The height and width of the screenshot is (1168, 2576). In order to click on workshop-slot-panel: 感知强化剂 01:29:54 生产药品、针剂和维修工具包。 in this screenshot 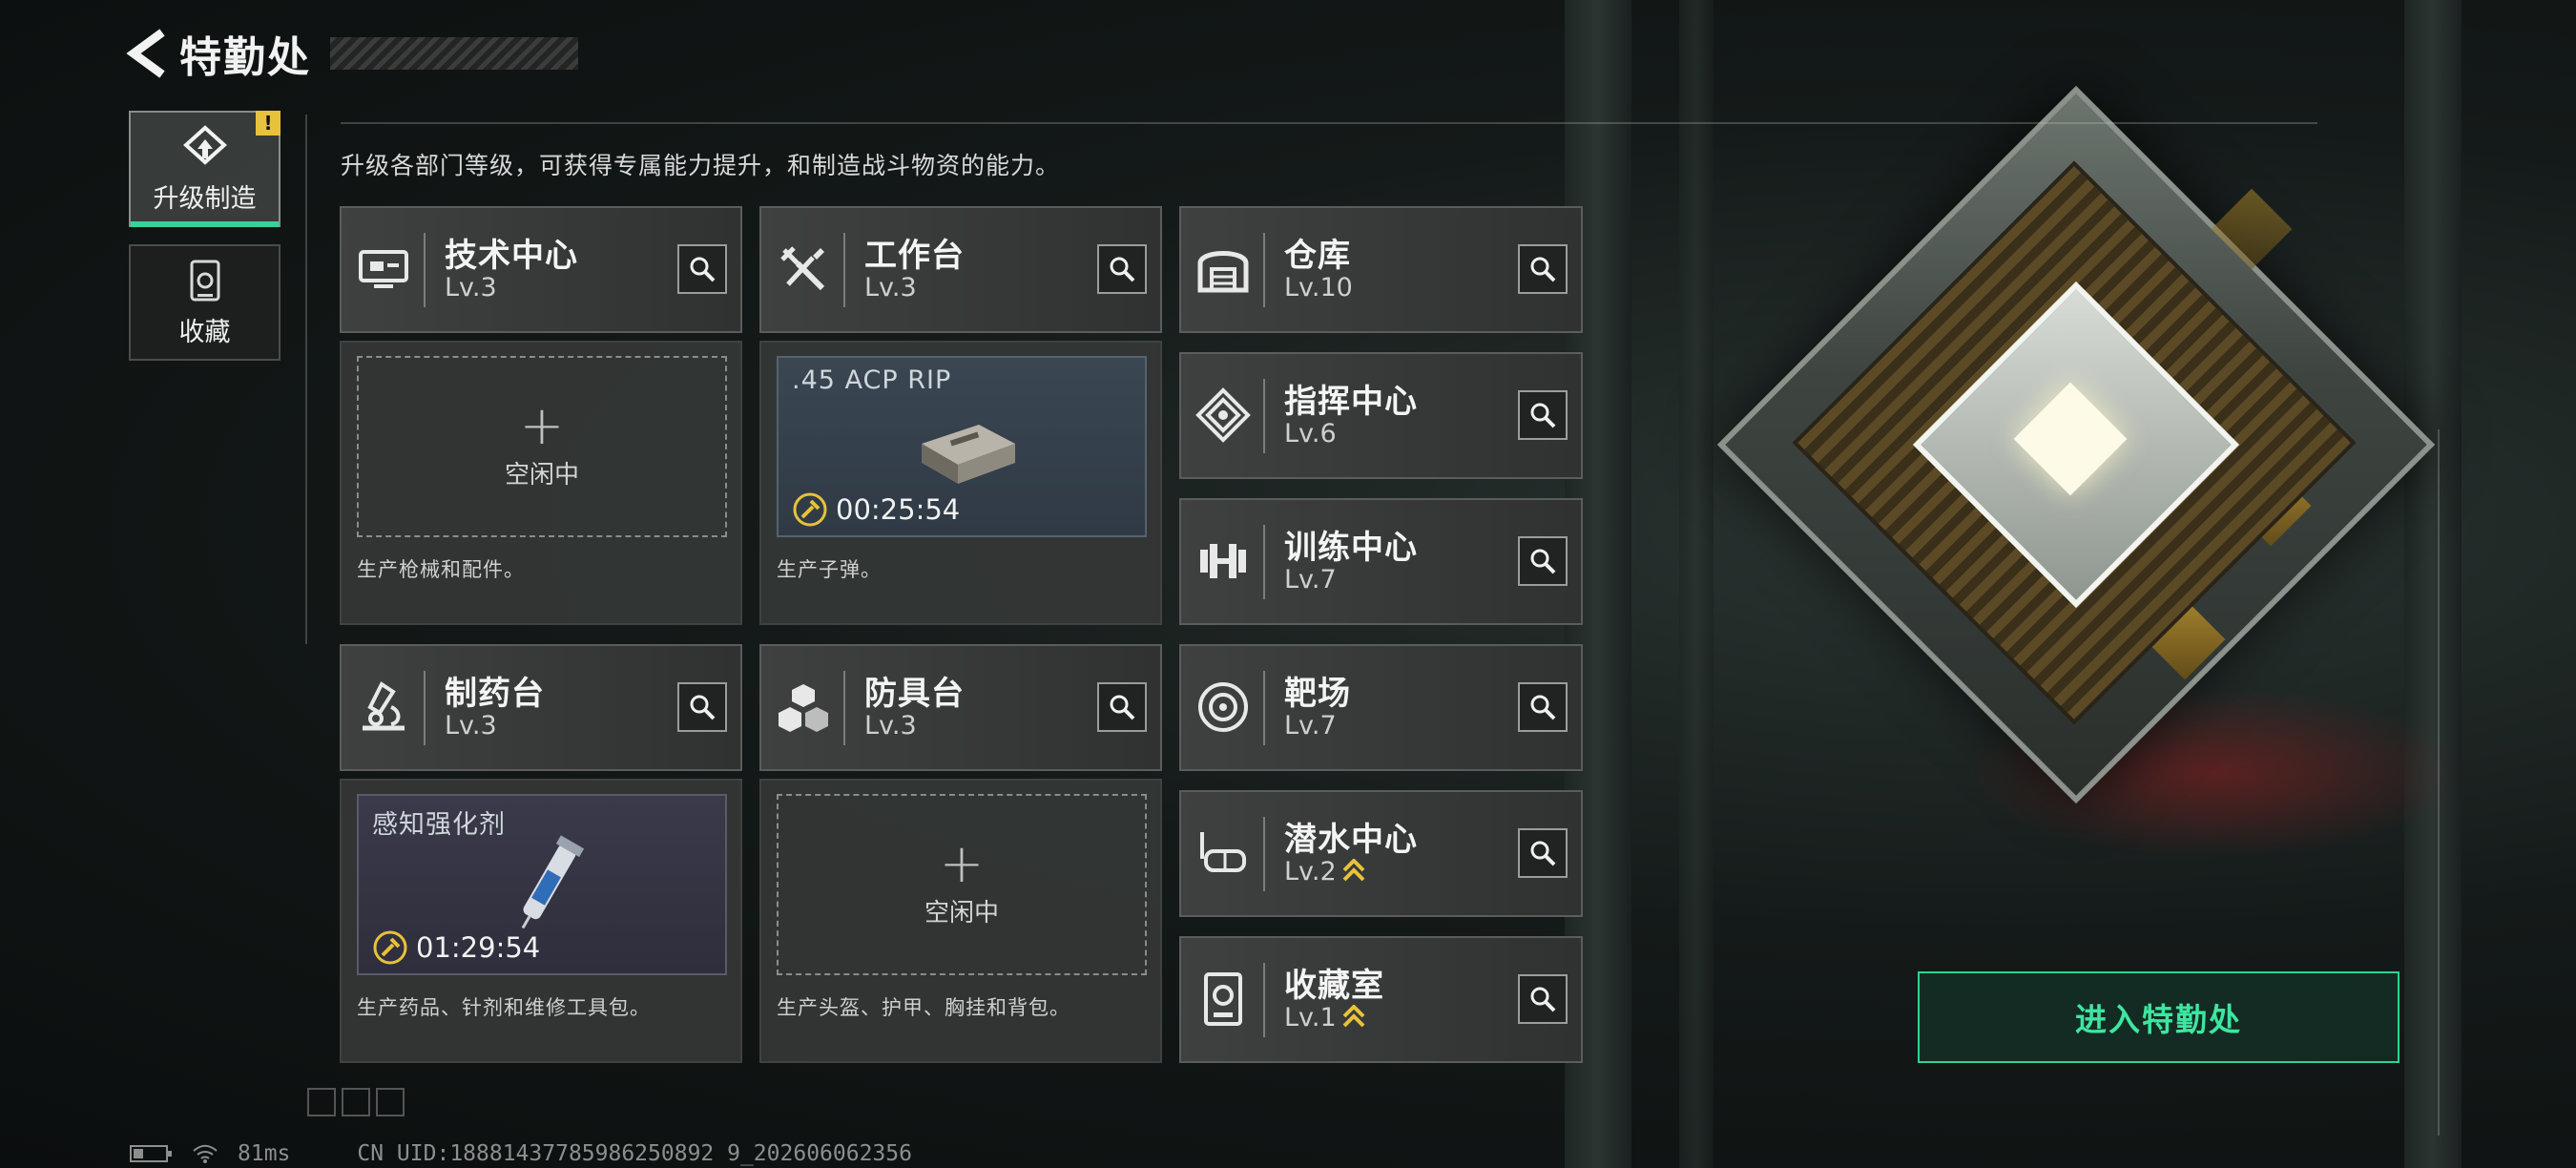, I will do `click(541, 921)`.